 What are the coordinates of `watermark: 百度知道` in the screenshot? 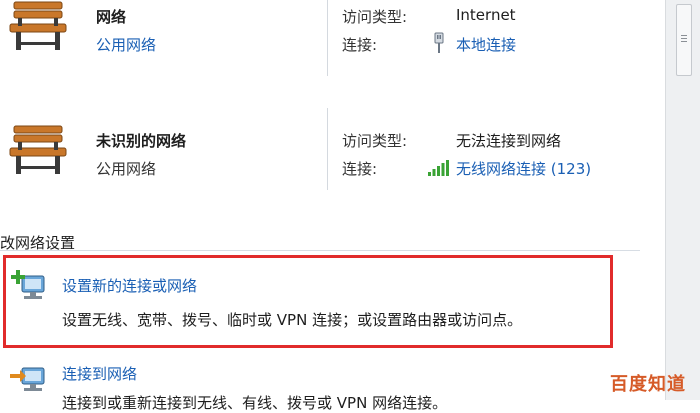 It's located at (648, 384).